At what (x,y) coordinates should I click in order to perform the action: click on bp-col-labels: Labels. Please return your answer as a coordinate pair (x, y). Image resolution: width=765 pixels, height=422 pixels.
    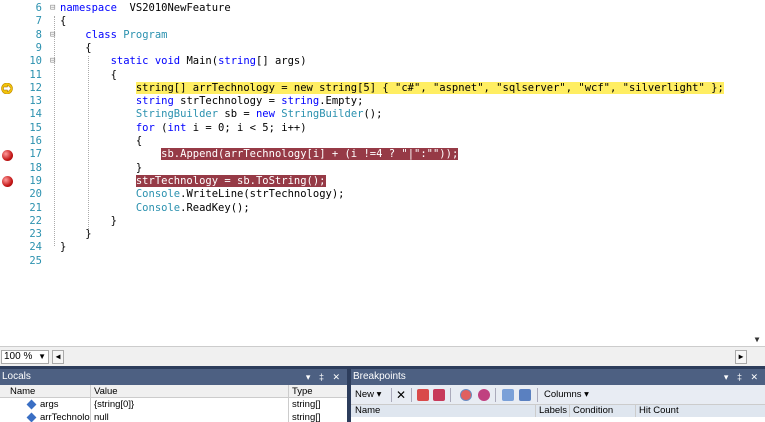
    Looking at the image, I should click on (553, 411).